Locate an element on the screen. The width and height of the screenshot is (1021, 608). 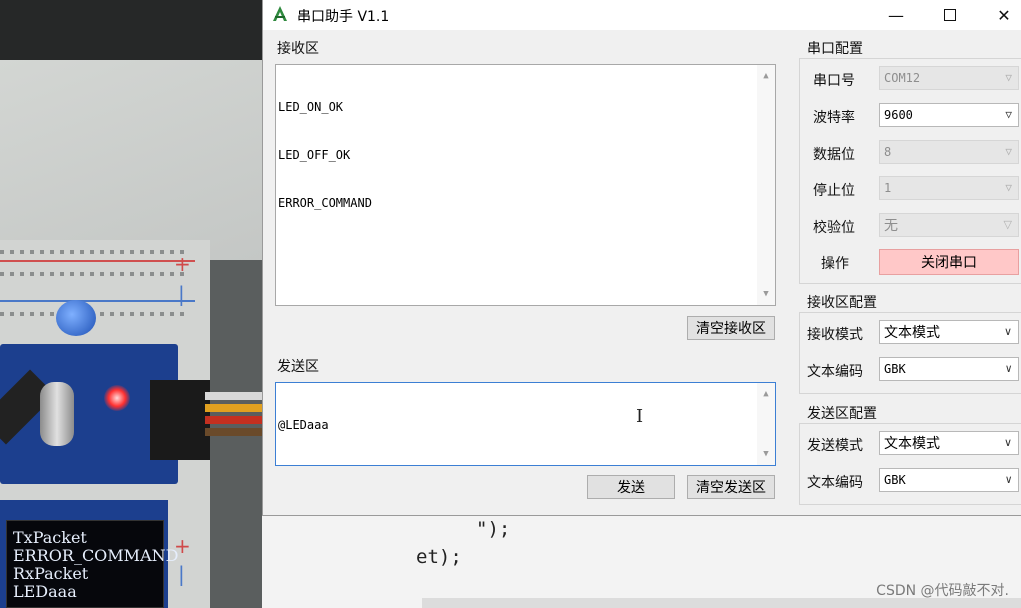
title-bar: 串口助手 V1.1 — ✕ is located at coordinates (642, 15).